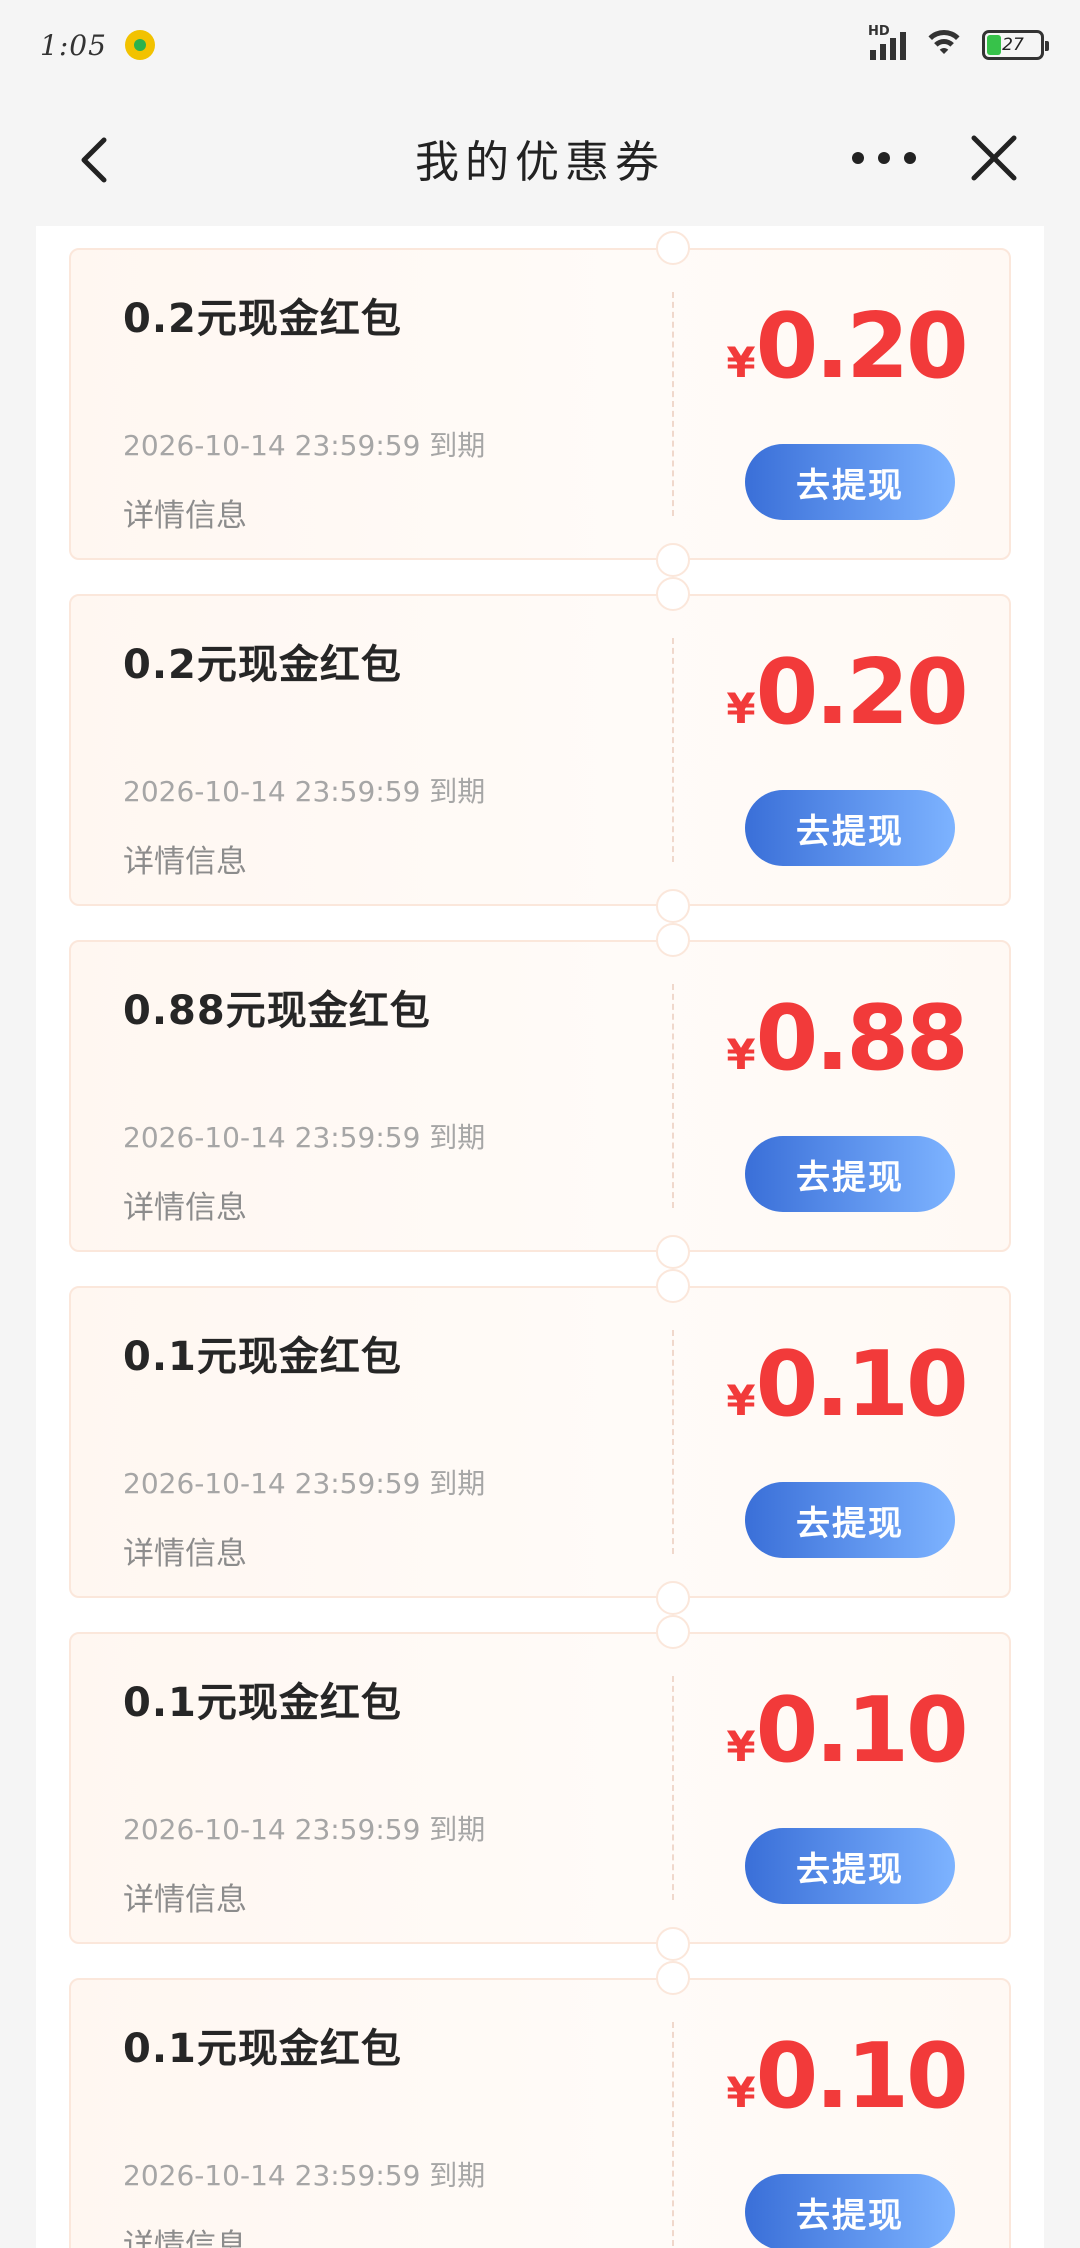 This screenshot has height=2248, width=1080. What do you see at coordinates (879, 31) in the screenshot?
I see `network-type: HD` at bounding box center [879, 31].